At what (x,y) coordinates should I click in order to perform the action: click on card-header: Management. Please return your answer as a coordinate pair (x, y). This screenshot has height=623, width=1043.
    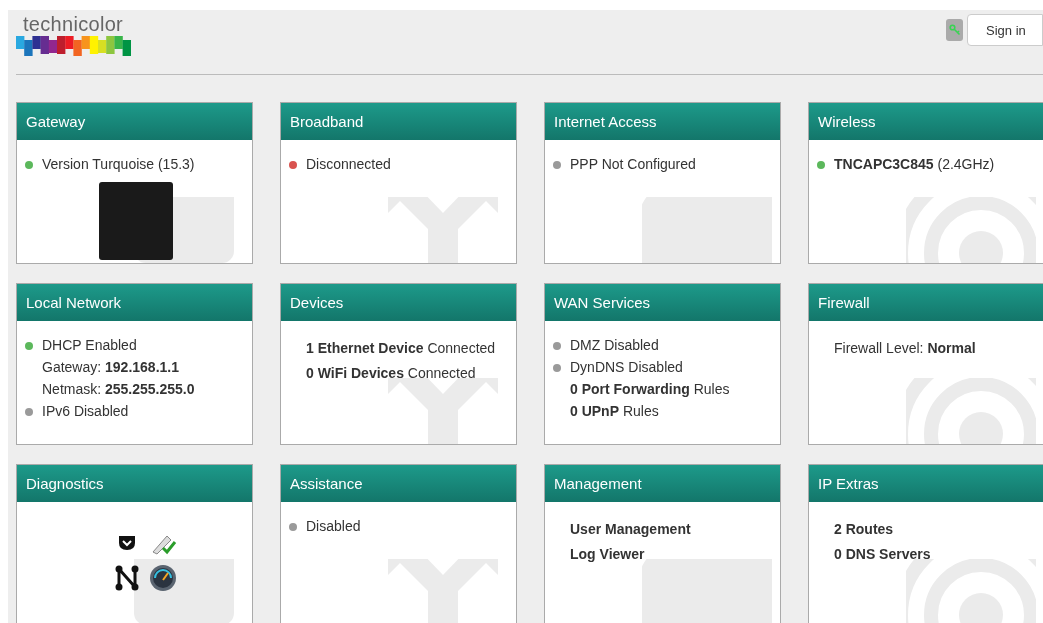
    Looking at the image, I should click on (662, 483).